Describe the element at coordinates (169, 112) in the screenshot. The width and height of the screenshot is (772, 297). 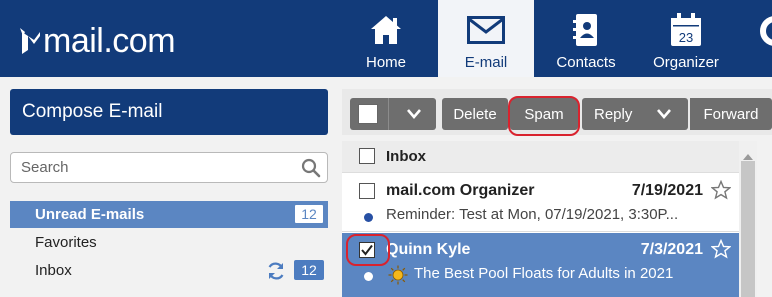
I see `compose-email-button: Compose E-mail` at that location.